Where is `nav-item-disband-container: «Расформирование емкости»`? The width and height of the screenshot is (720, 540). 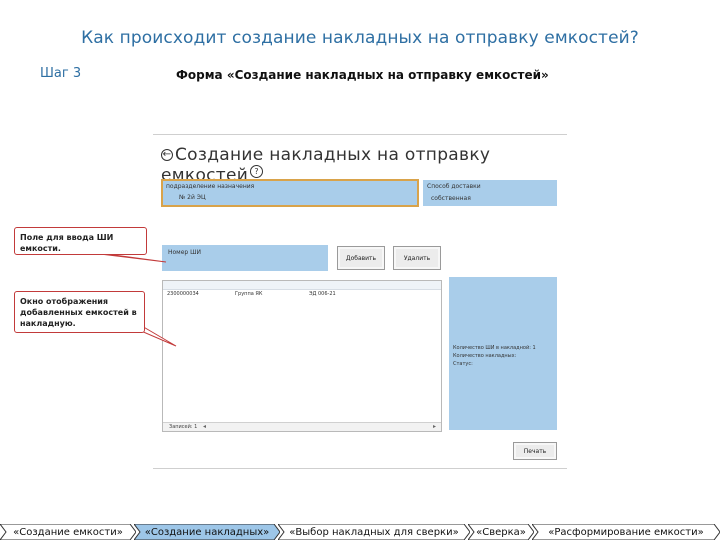 nav-item-disband-container: «Расформирование емкости» is located at coordinates (626, 532).